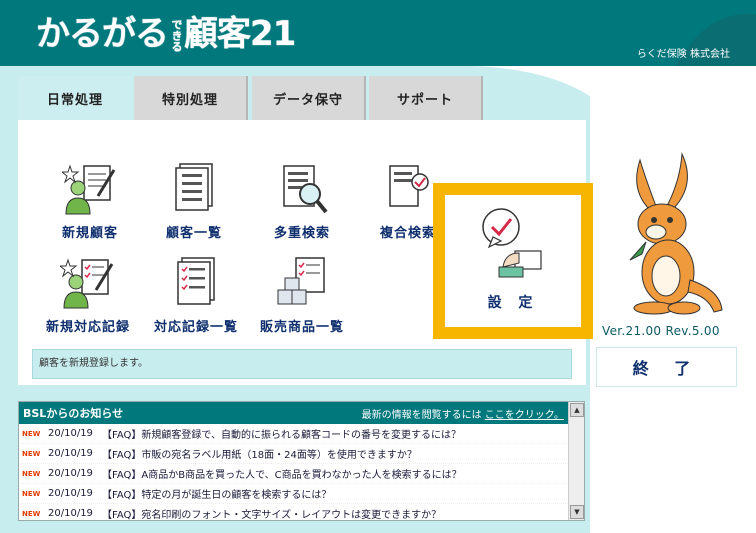 The image size is (756, 533). I want to click on company-name: らくだ保険 株式会社, so click(683, 54).